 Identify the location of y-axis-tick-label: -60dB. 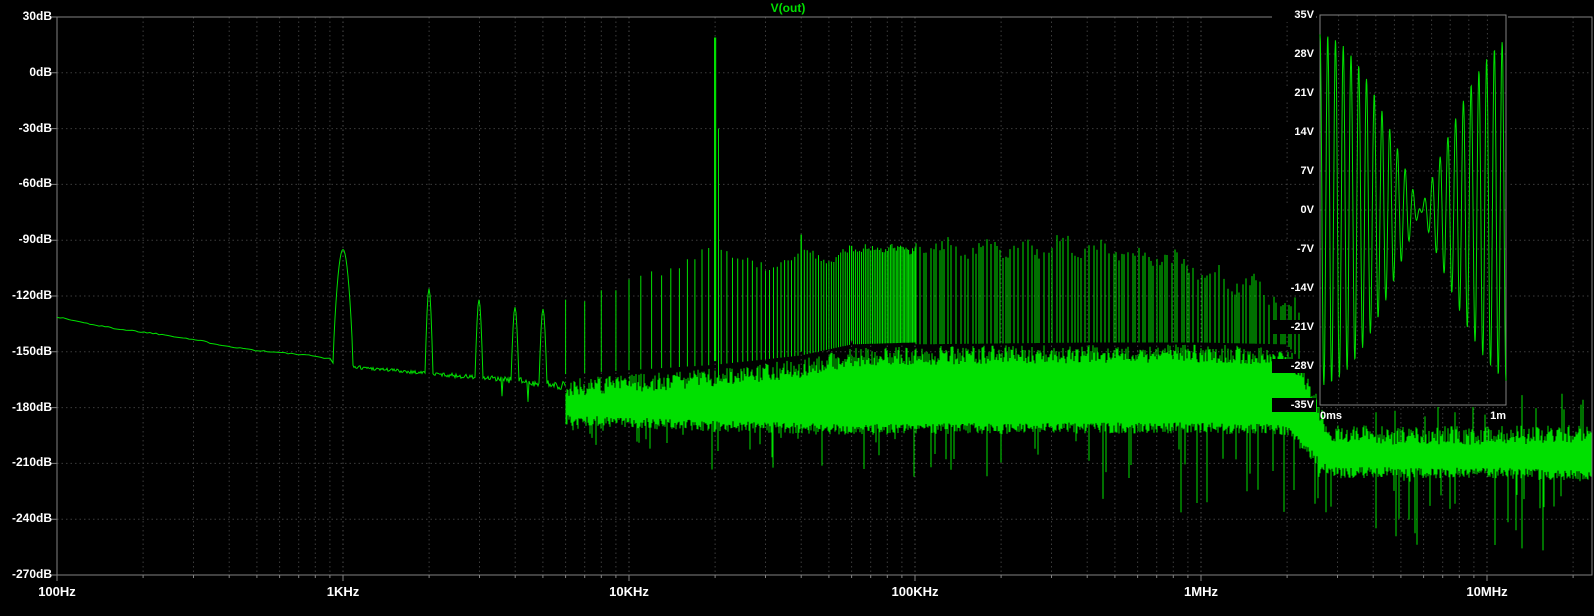
(35, 183).